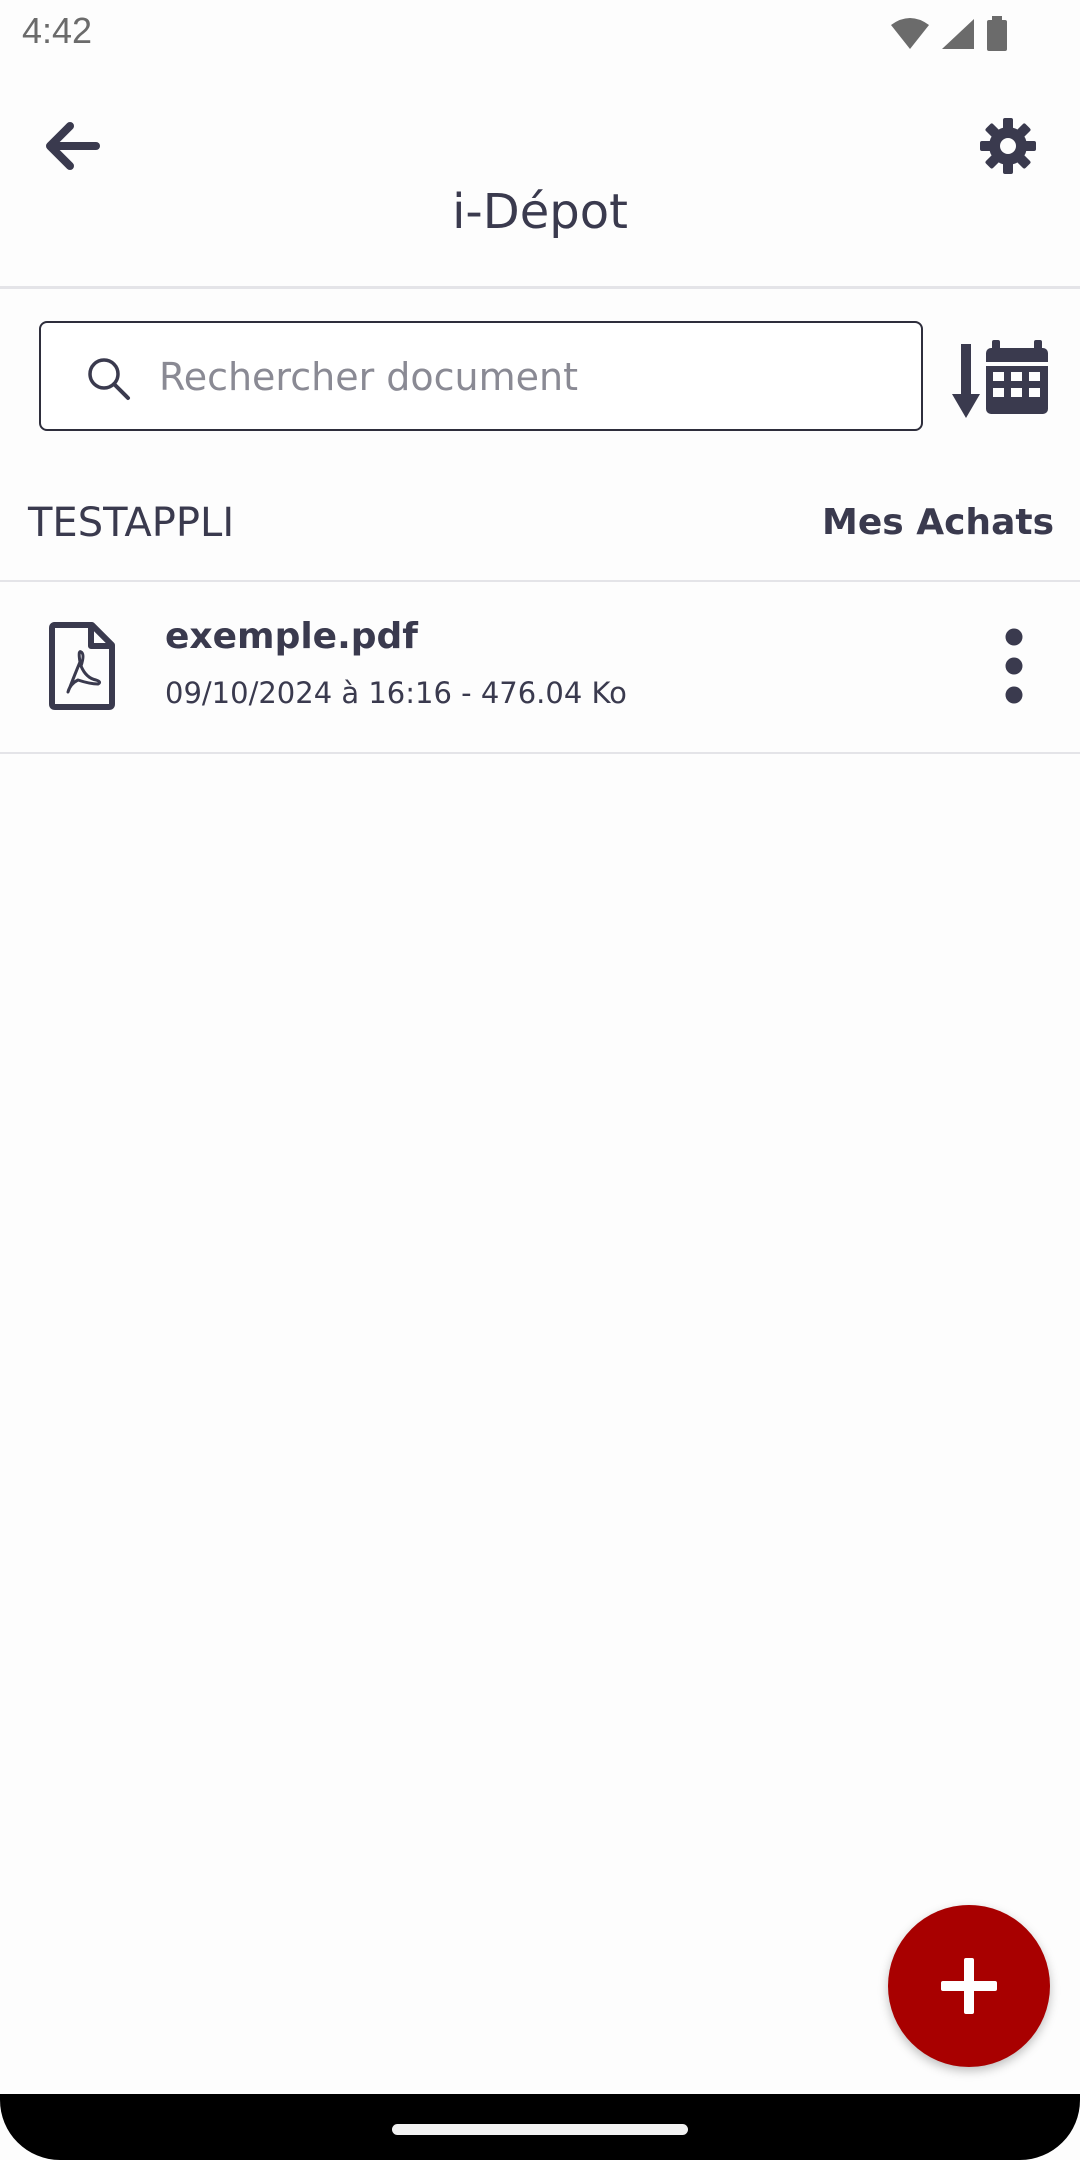 The height and width of the screenshot is (2160, 1080). I want to click on wifi-icon, so click(910, 33).